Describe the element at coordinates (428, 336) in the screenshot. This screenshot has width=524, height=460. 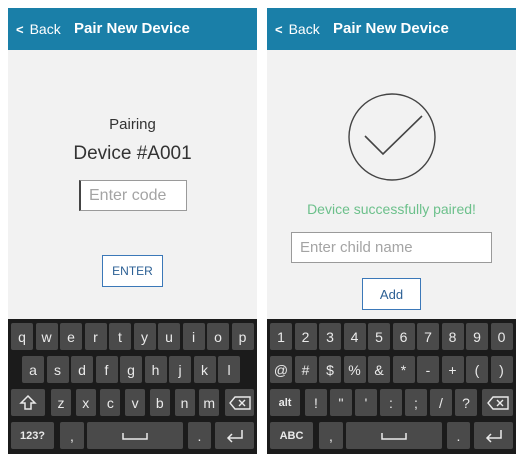
I see `key: 7` at that location.